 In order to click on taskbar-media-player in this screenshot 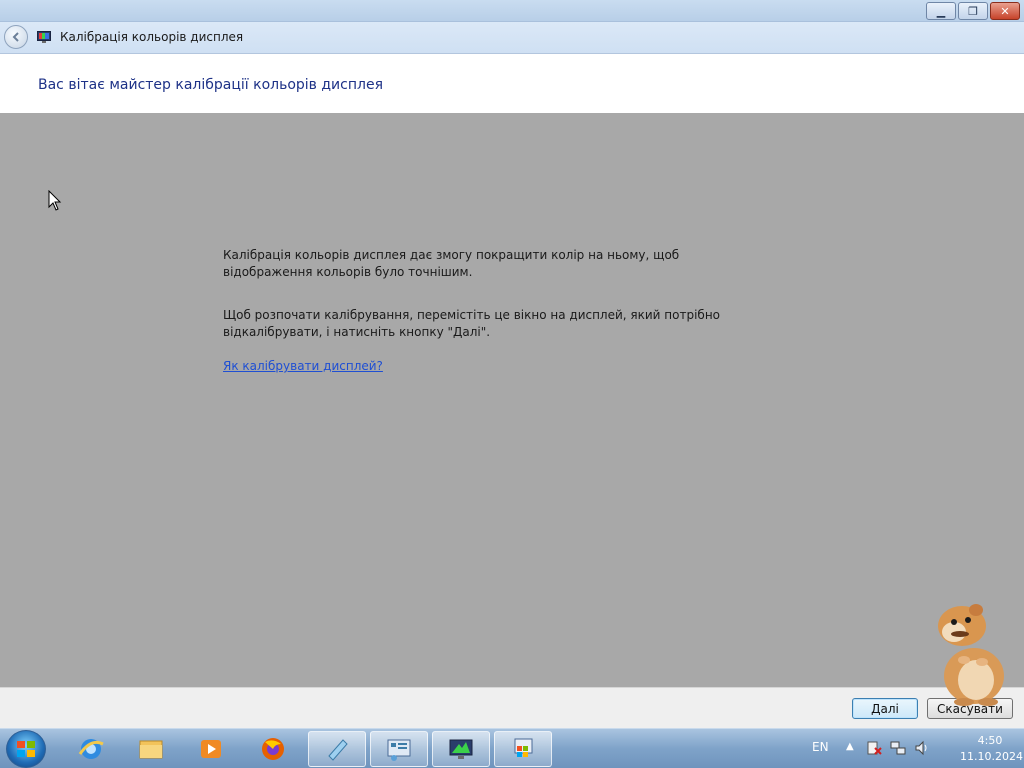, I will do `click(211, 749)`.